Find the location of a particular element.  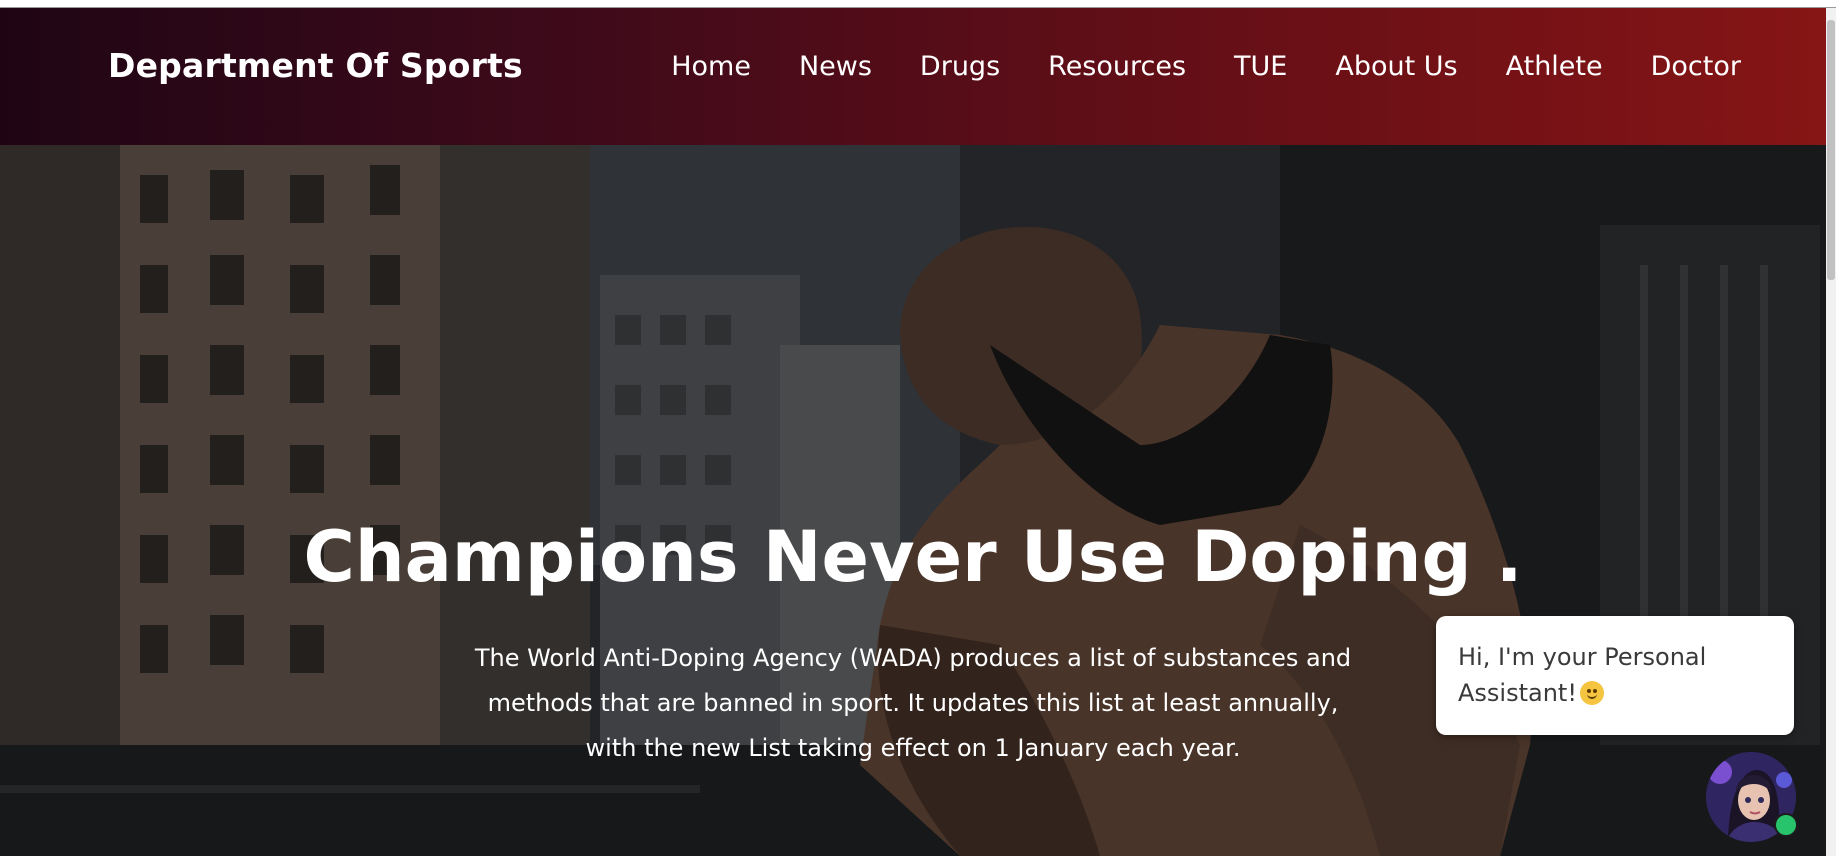

nav-link-athlete: Athlete is located at coordinates (1554, 66).